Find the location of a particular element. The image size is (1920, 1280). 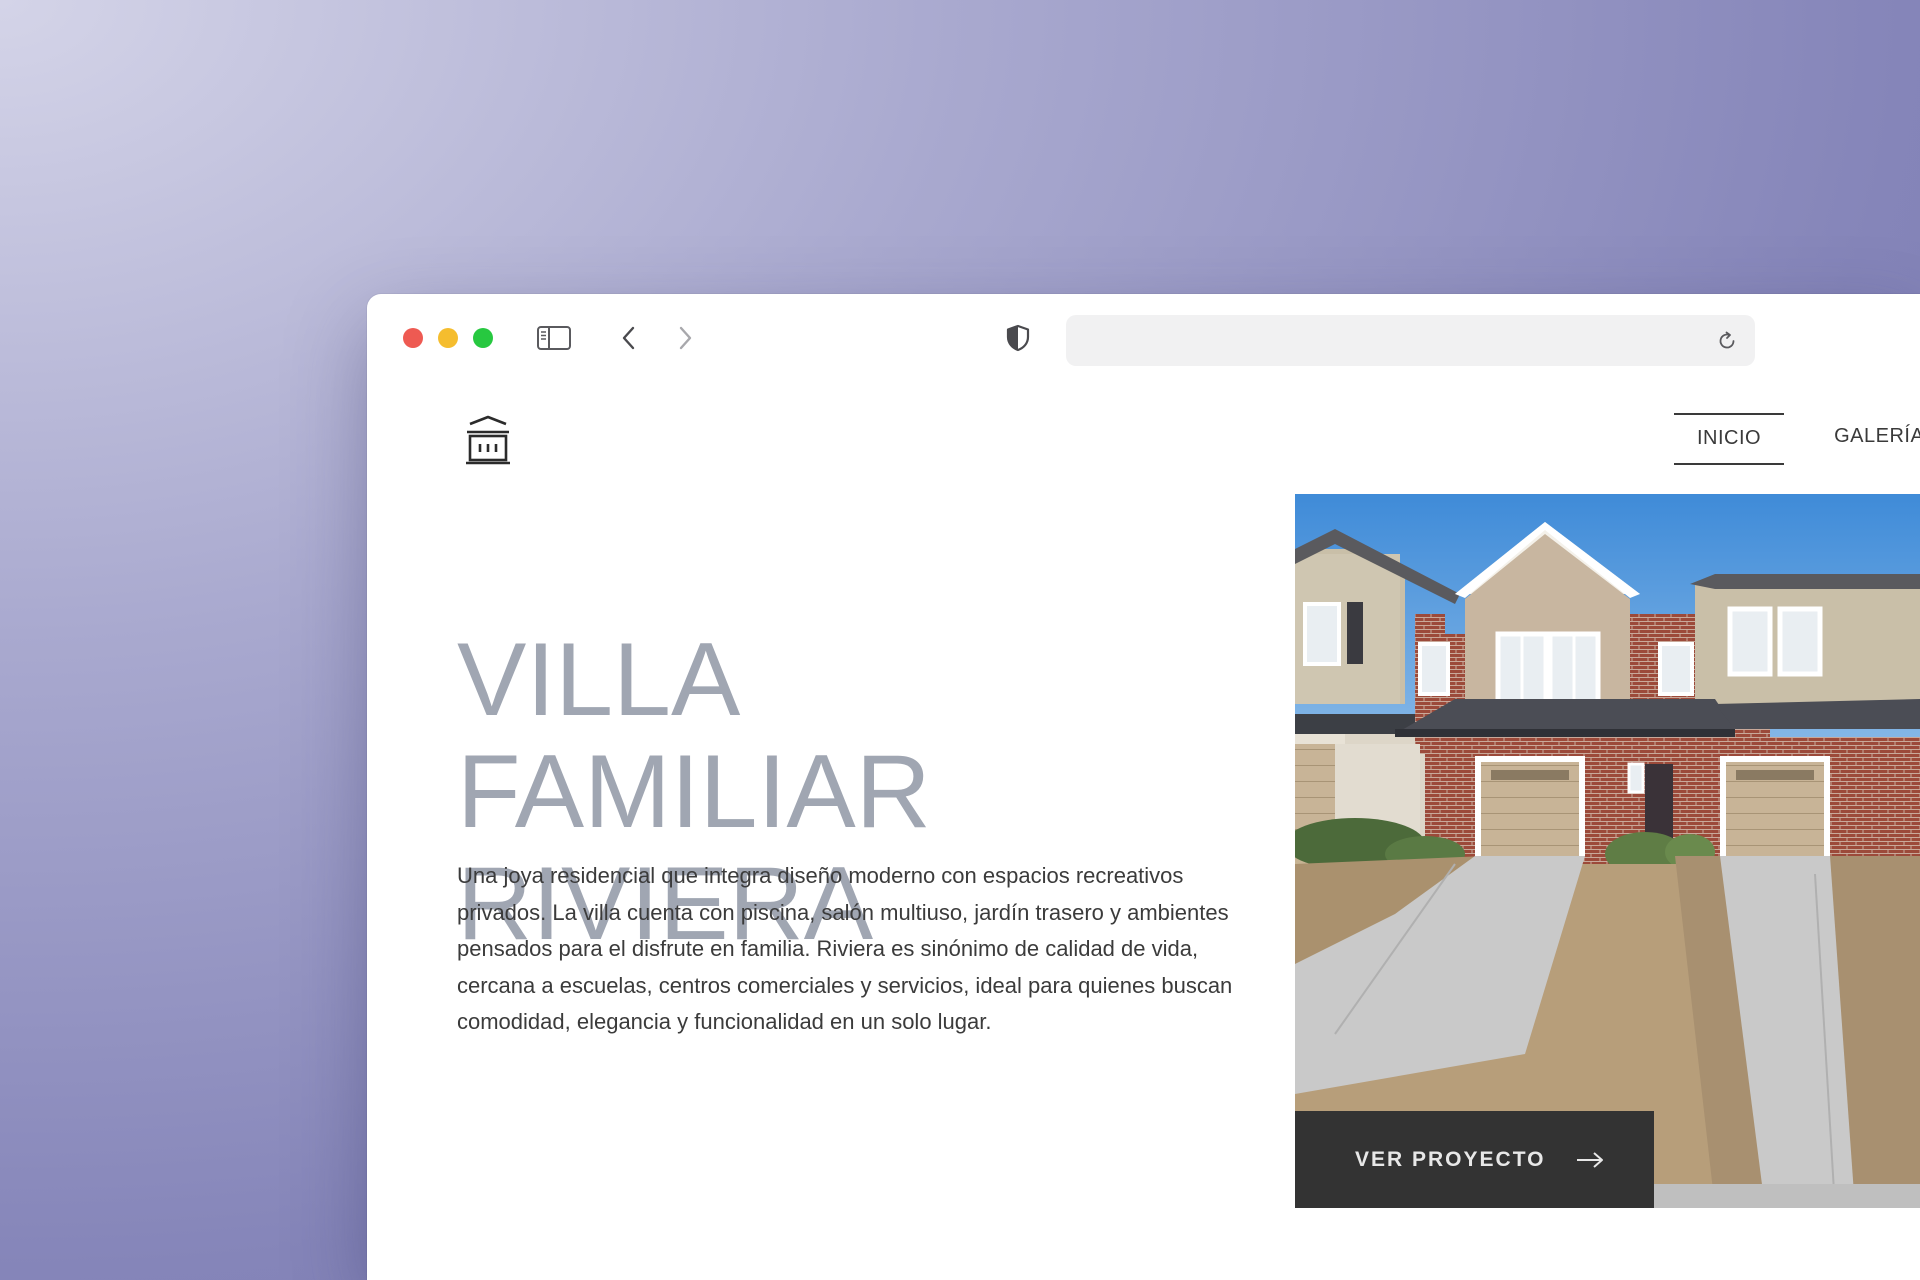

nav-item-inicio: INICIO is located at coordinates (1729, 439).